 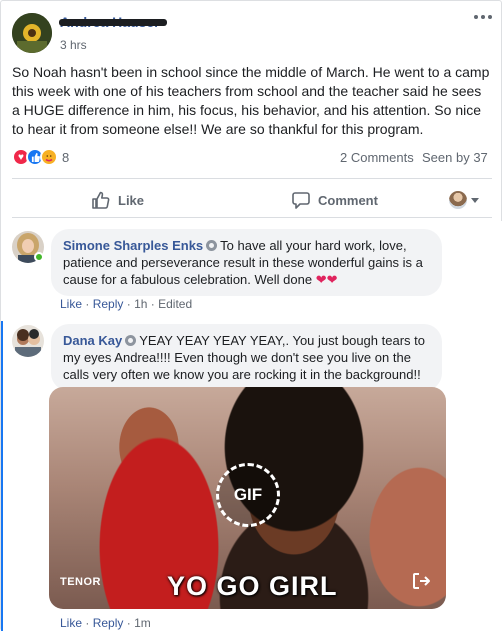 What do you see at coordinates (140, 304) in the screenshot?
I see `comment-time: 1h` at bounding box center [140, 304].